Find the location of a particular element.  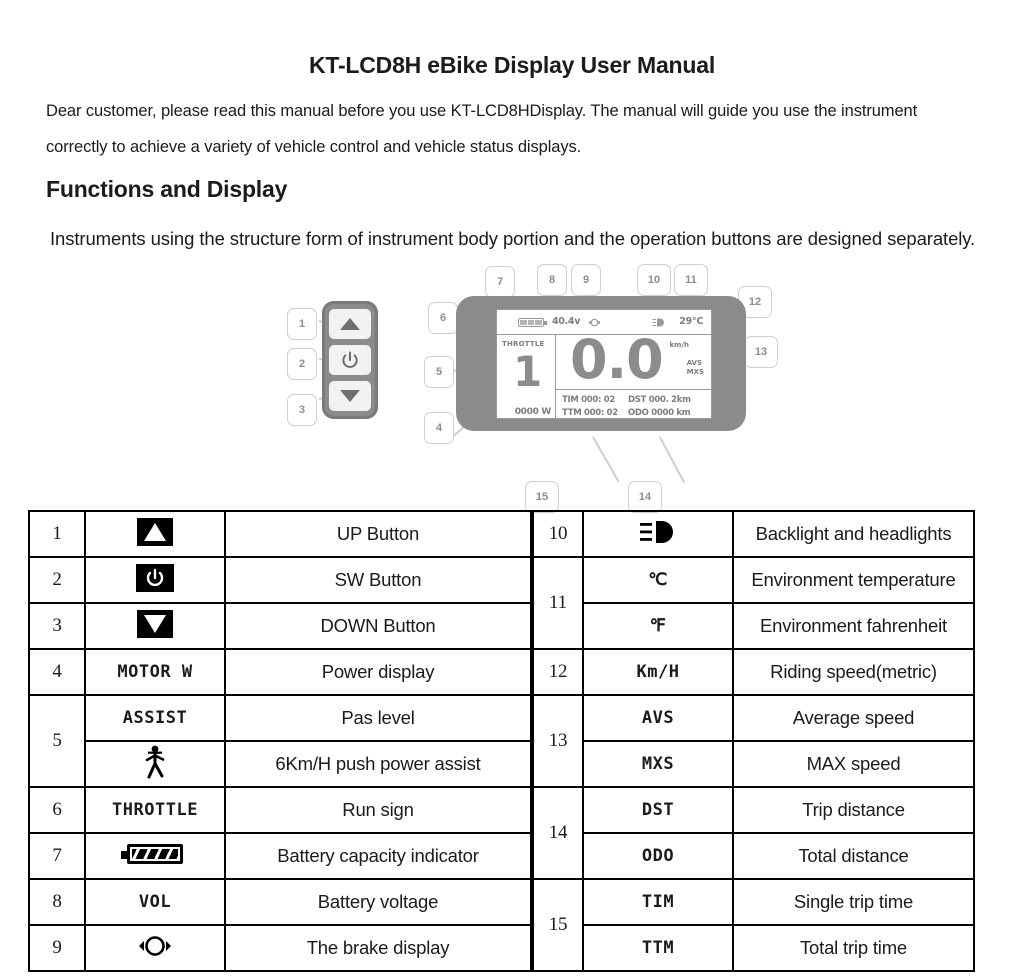

table-row: 13 AVS Average speed is located at coordinates (753, 741).